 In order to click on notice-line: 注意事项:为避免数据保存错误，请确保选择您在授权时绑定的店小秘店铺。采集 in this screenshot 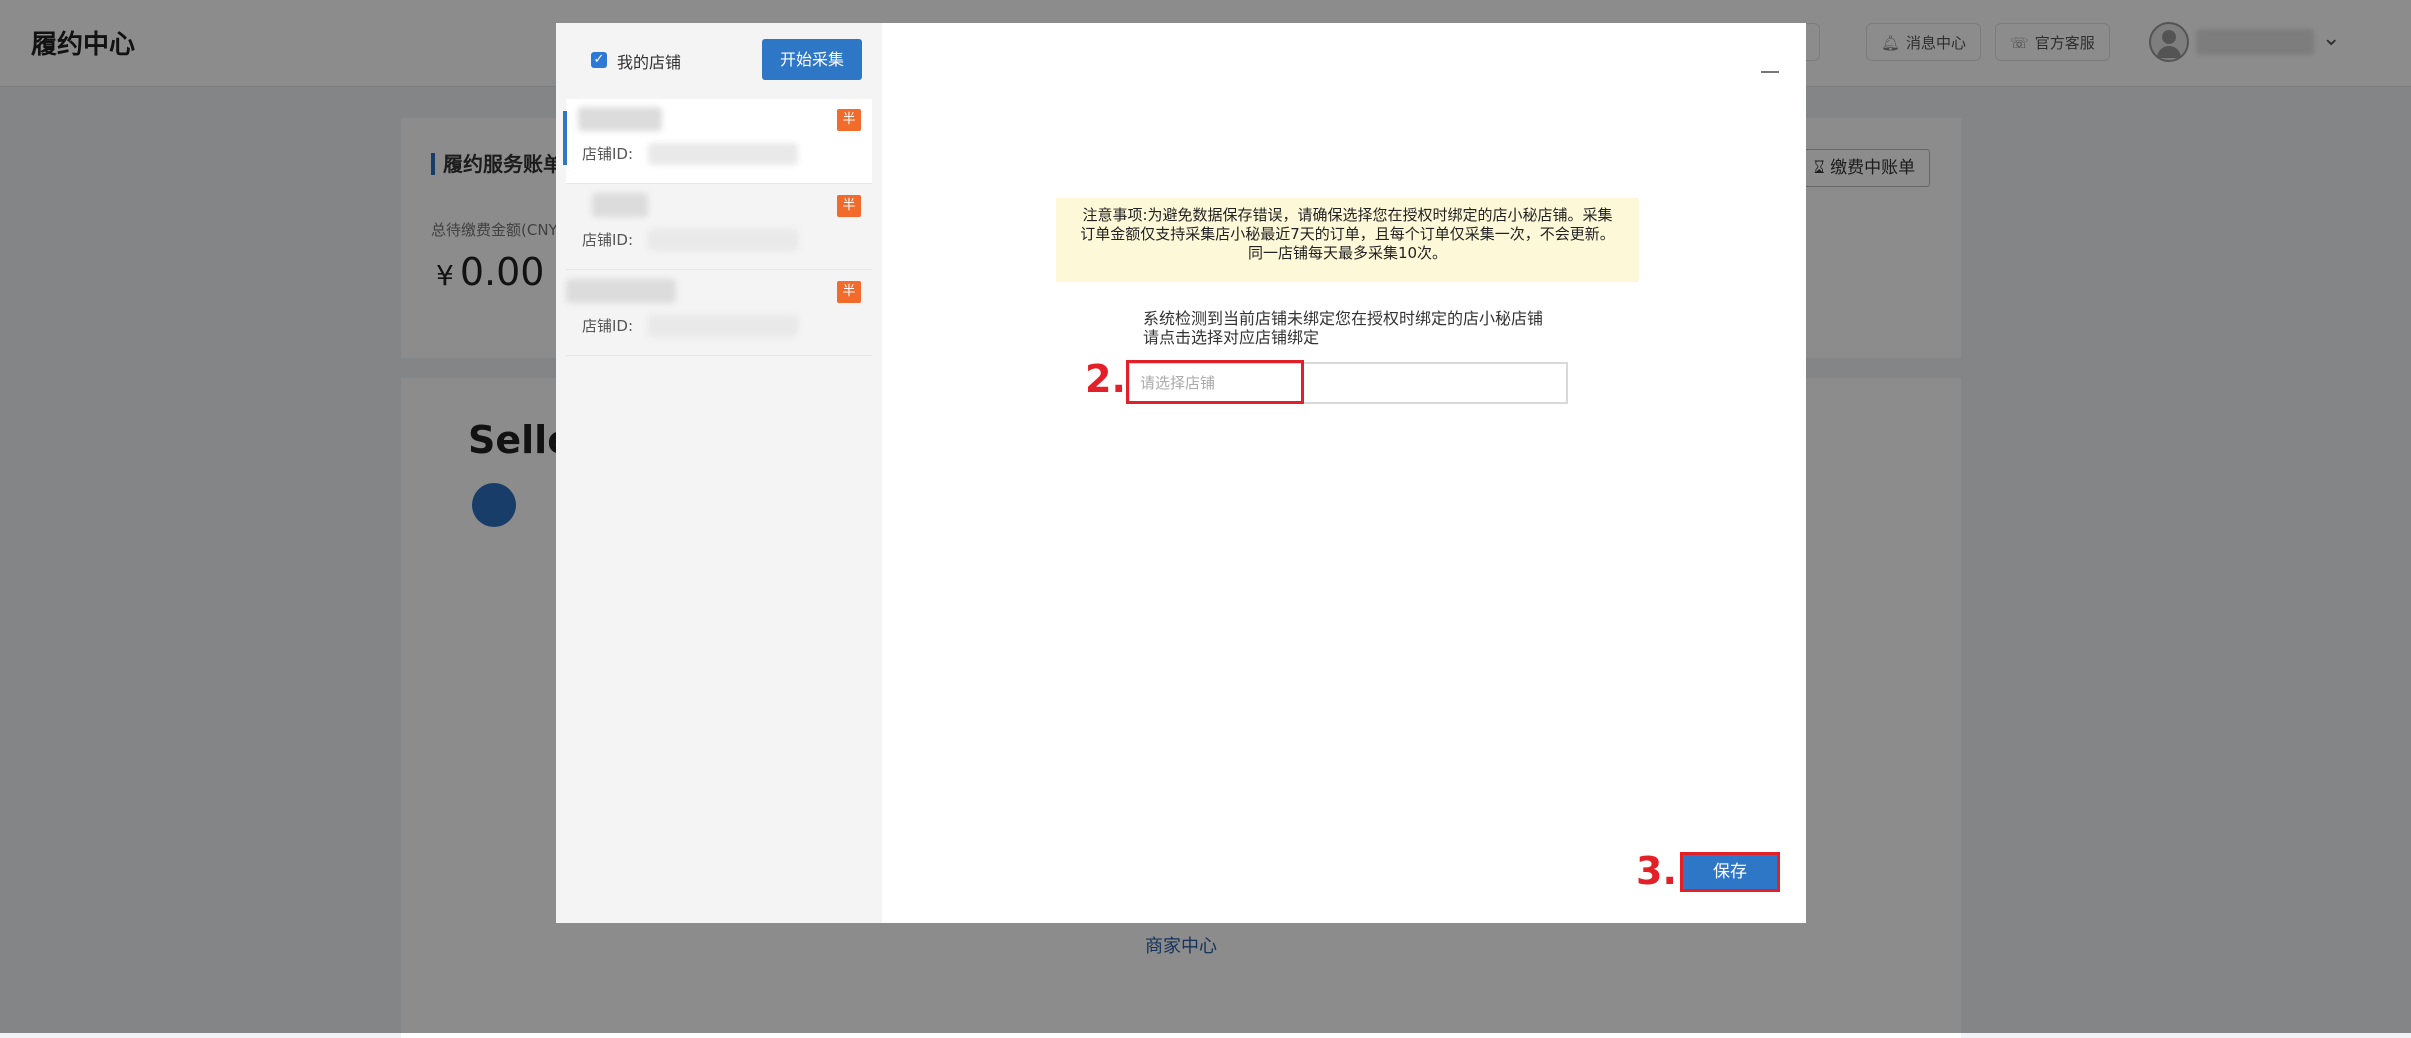, I will do `click(1347, 215)`.